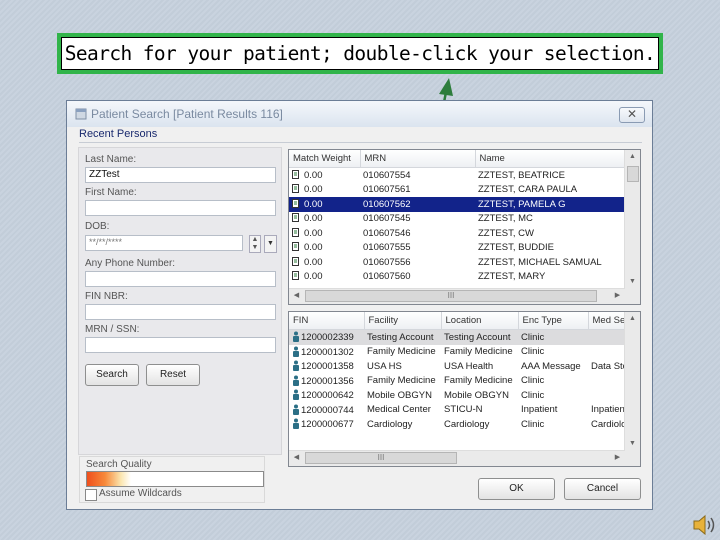 The height and width of the screenshot is (540, 720). What do you see at coordinates (173, 375) in the screenshot?
I see `reset-button: Reset` at bounding box center [173, 375].